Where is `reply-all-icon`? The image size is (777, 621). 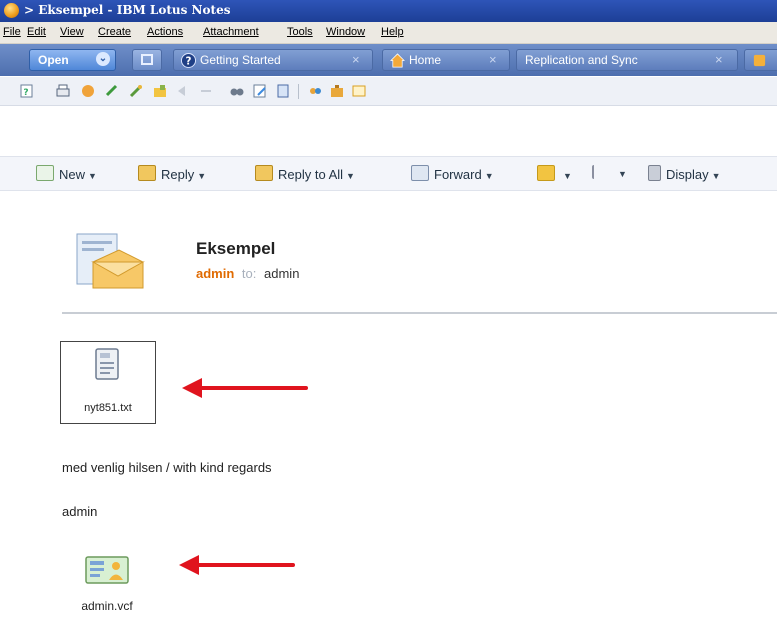 reply-all-icon is located at coordinates (264, 173).